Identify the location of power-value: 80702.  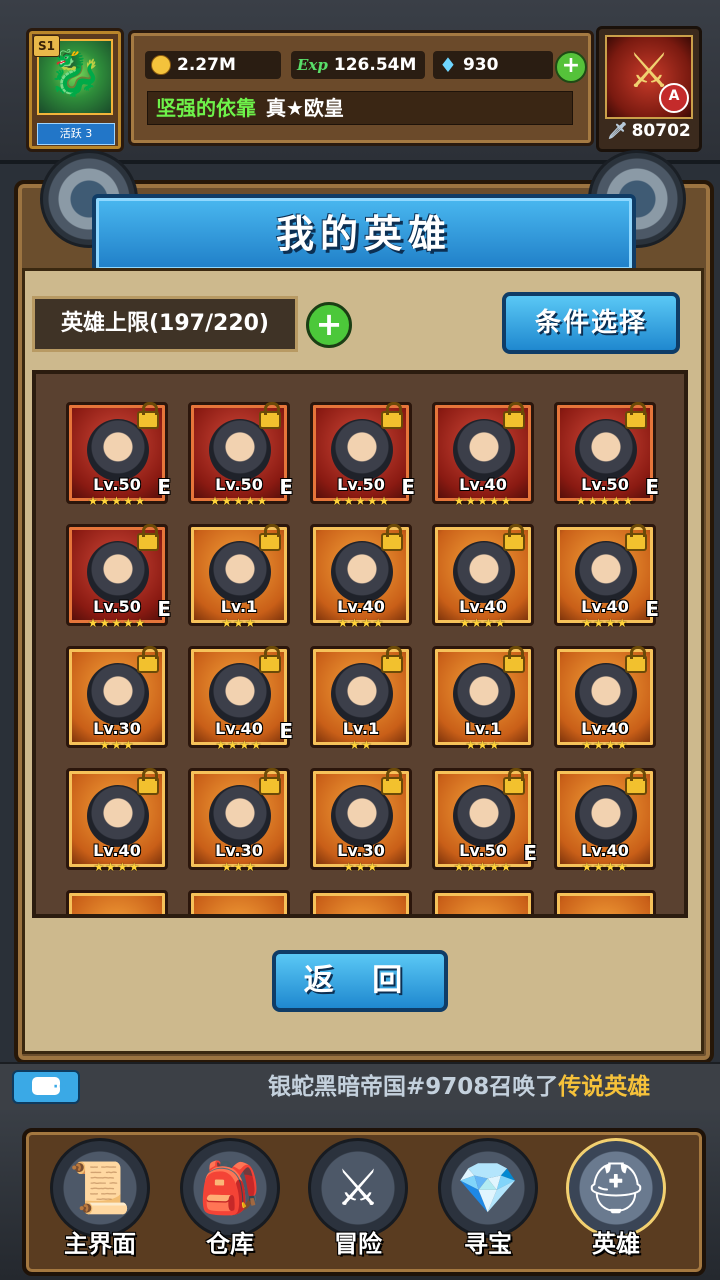
(661, 131).